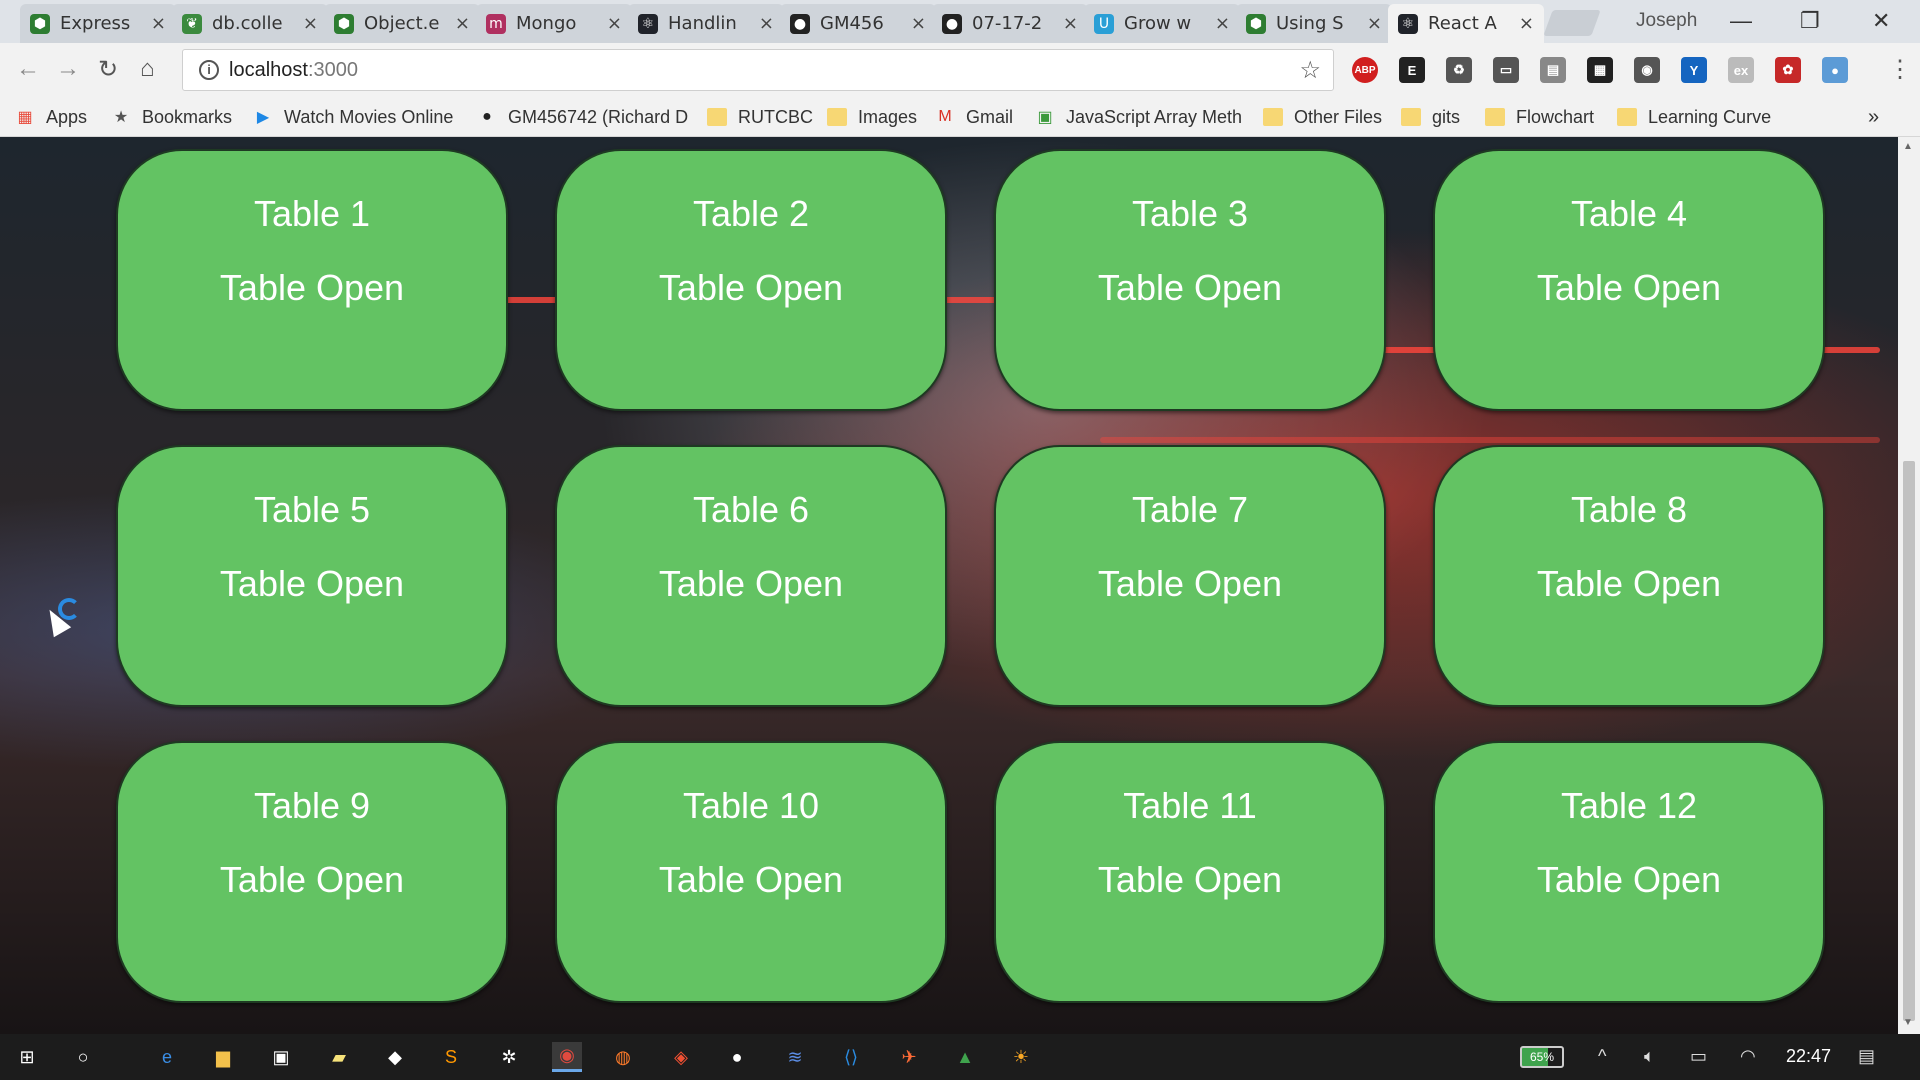 This screenshot has width=1920, height=1080. I want to click on new-tab-button, so click(1572, 23).